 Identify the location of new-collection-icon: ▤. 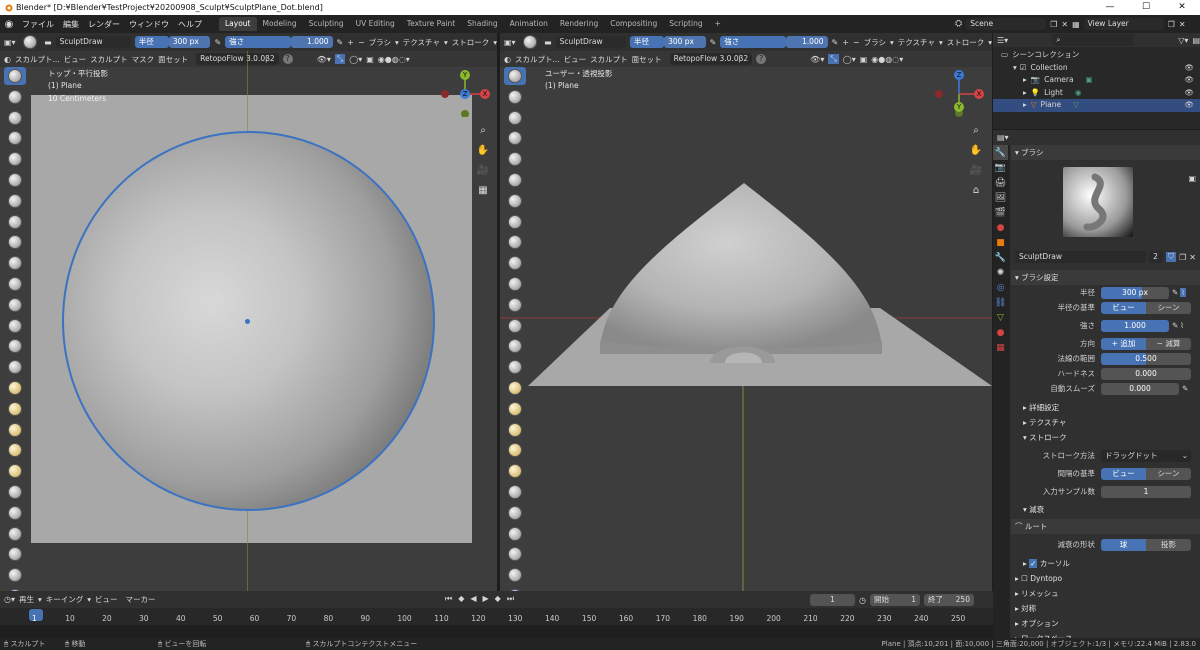
(1196, 40).